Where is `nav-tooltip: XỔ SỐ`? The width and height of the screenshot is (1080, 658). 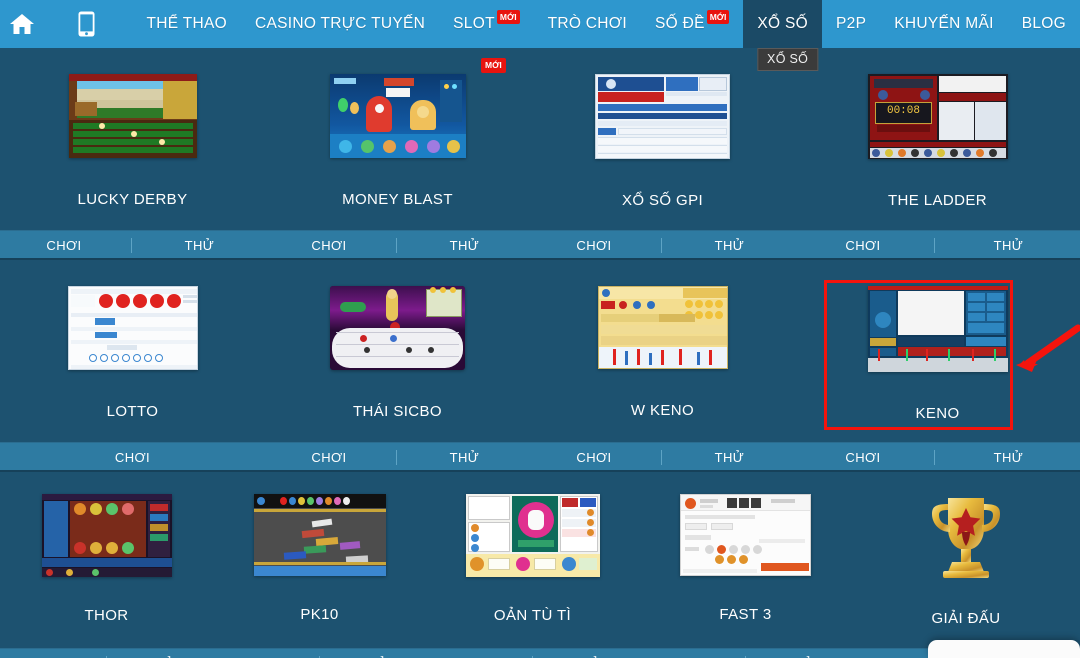 nav-tooltip: XỔ SỐ is located at coordinates (788, 59).